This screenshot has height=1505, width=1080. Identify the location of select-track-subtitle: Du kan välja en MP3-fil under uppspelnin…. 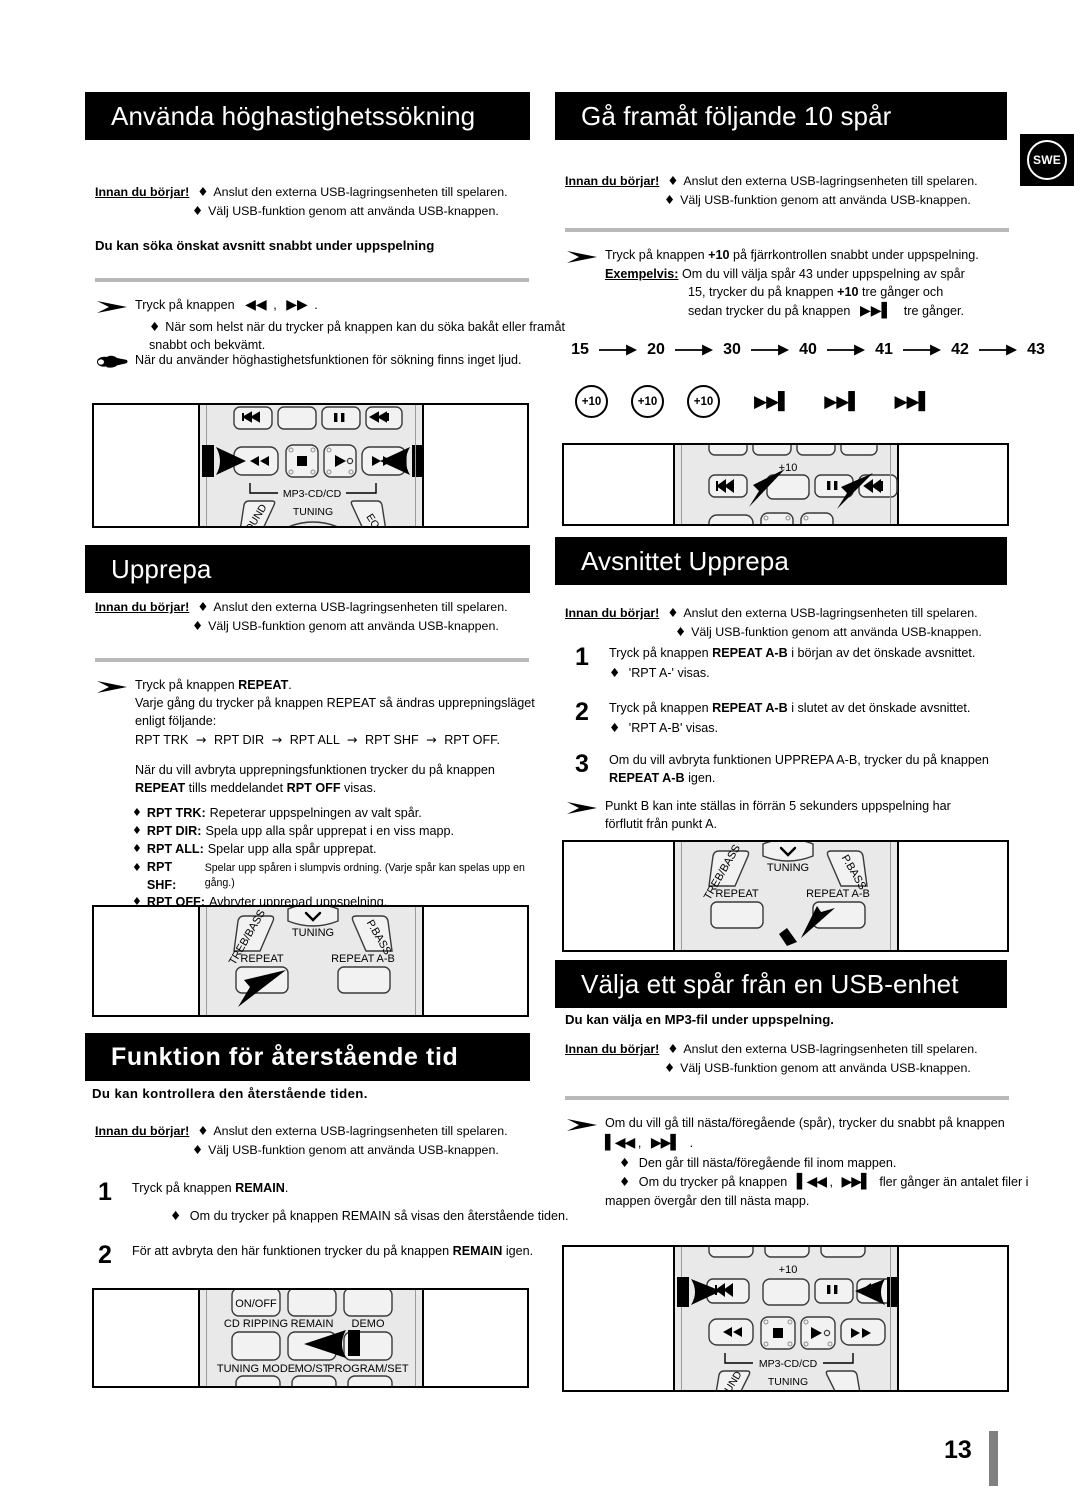
(699, 1019).